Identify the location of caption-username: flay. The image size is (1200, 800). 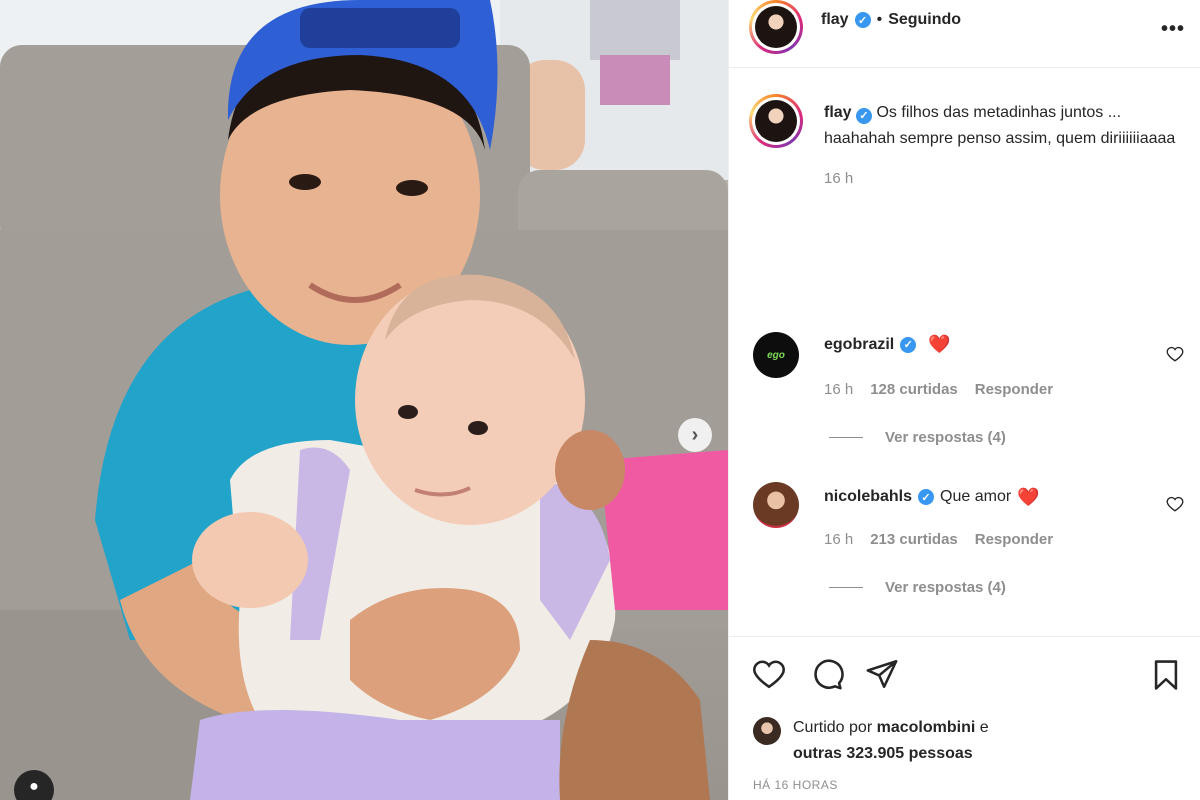
(838, 112).